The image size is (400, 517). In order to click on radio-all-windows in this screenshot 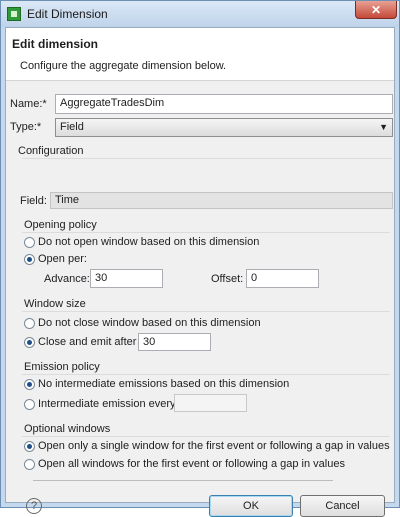, I will do `click(29, 464)`.